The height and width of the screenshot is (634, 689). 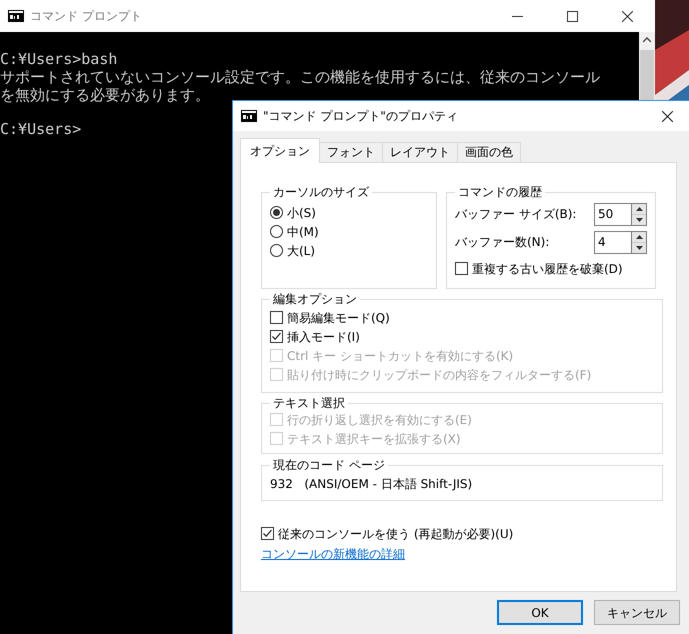 I want to click on group-title: テキスト選択, so click(x=309, y=403).